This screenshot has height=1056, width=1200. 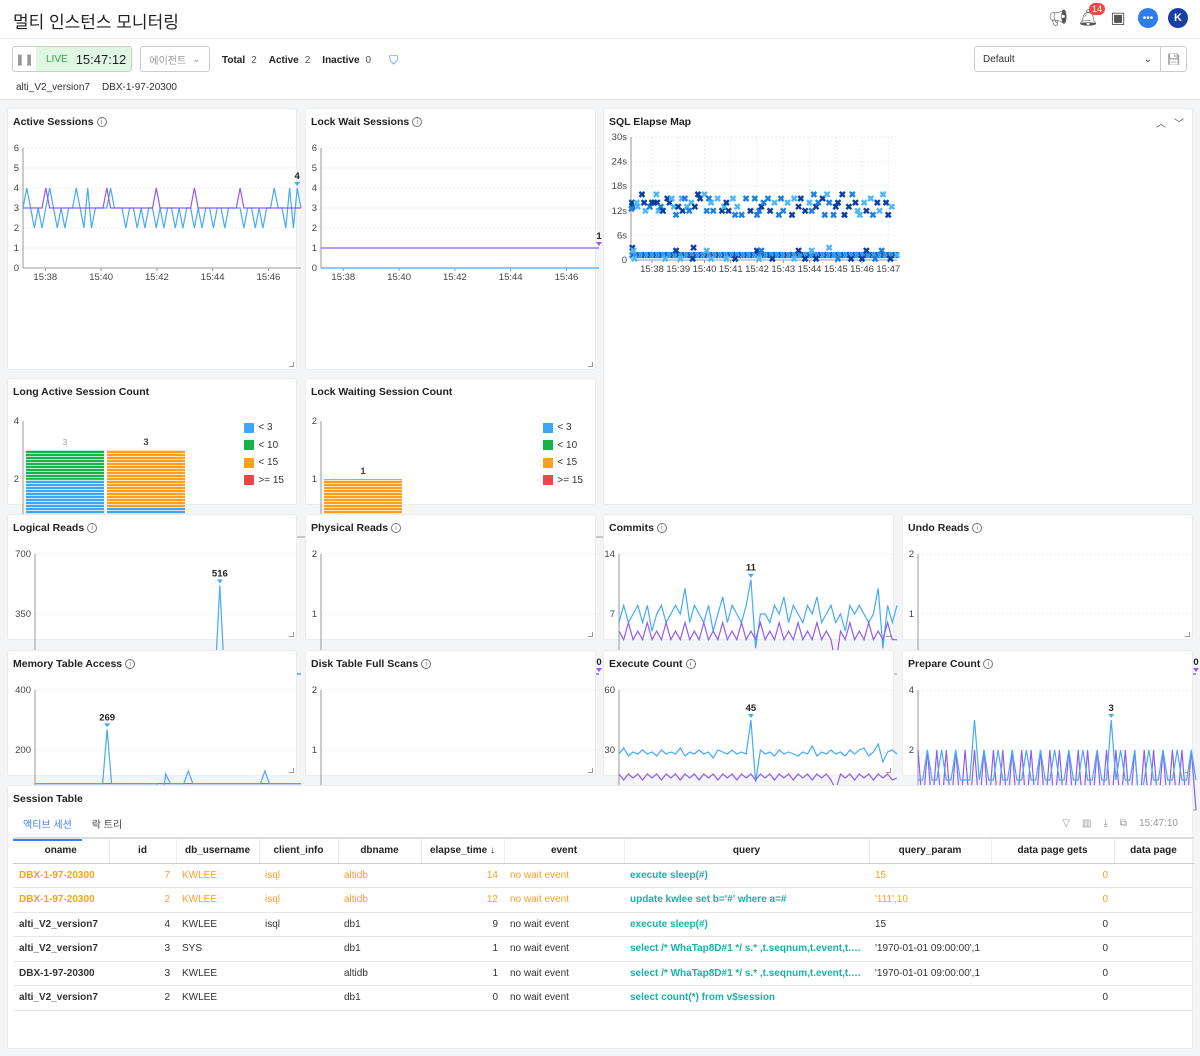 What do you see at coordinates (462, 875) in the screenshot?
I see `table-cell: 14` at bounding box center [462, 875].